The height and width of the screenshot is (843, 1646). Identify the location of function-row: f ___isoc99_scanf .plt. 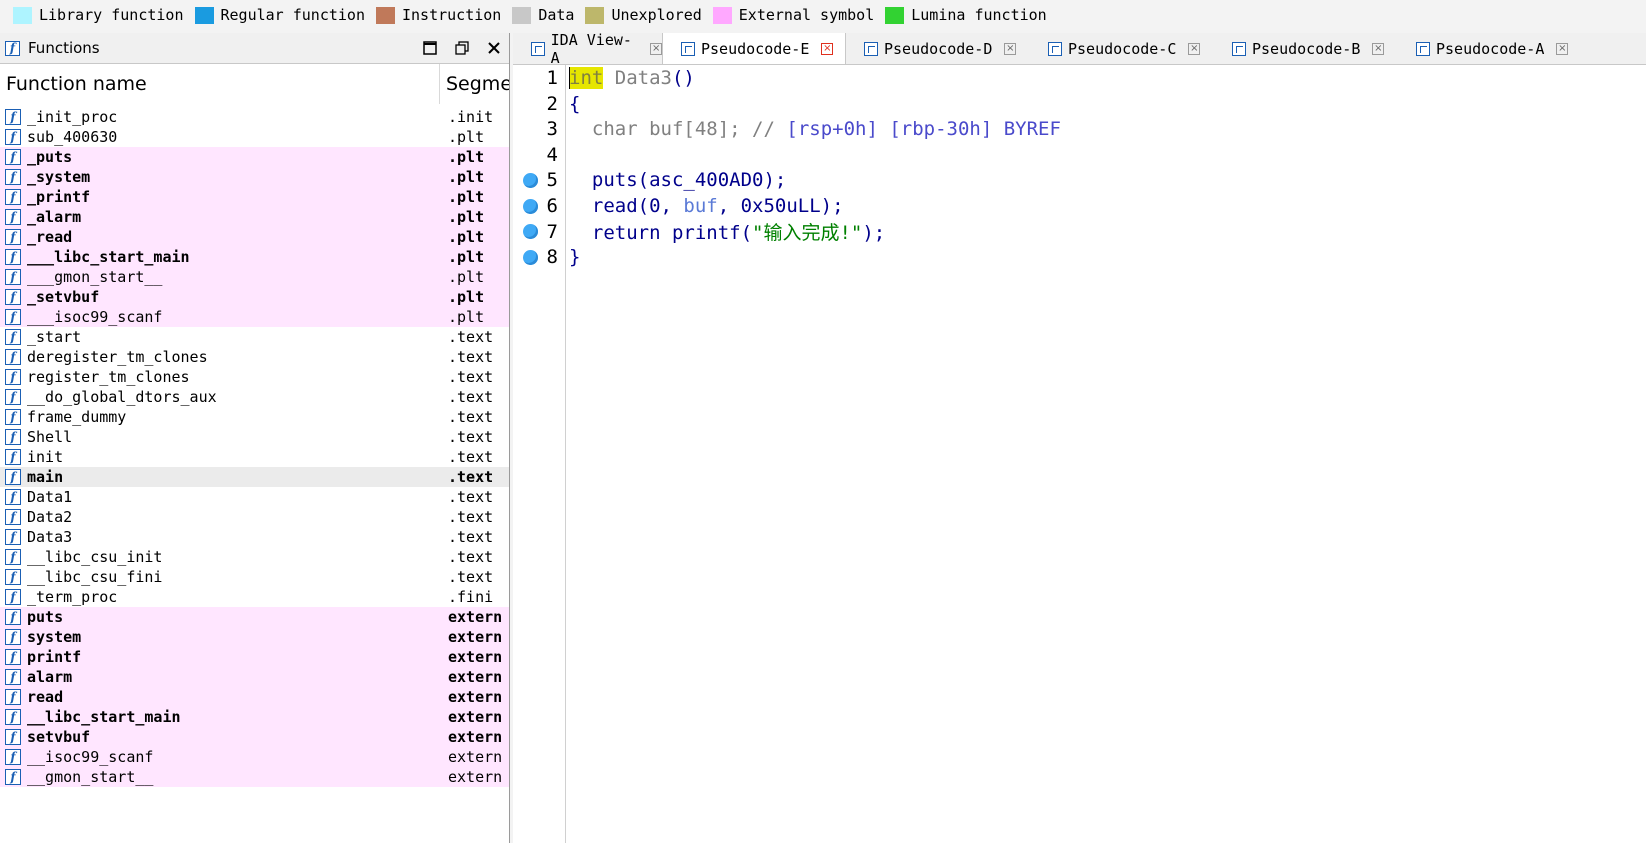
(254, 317).